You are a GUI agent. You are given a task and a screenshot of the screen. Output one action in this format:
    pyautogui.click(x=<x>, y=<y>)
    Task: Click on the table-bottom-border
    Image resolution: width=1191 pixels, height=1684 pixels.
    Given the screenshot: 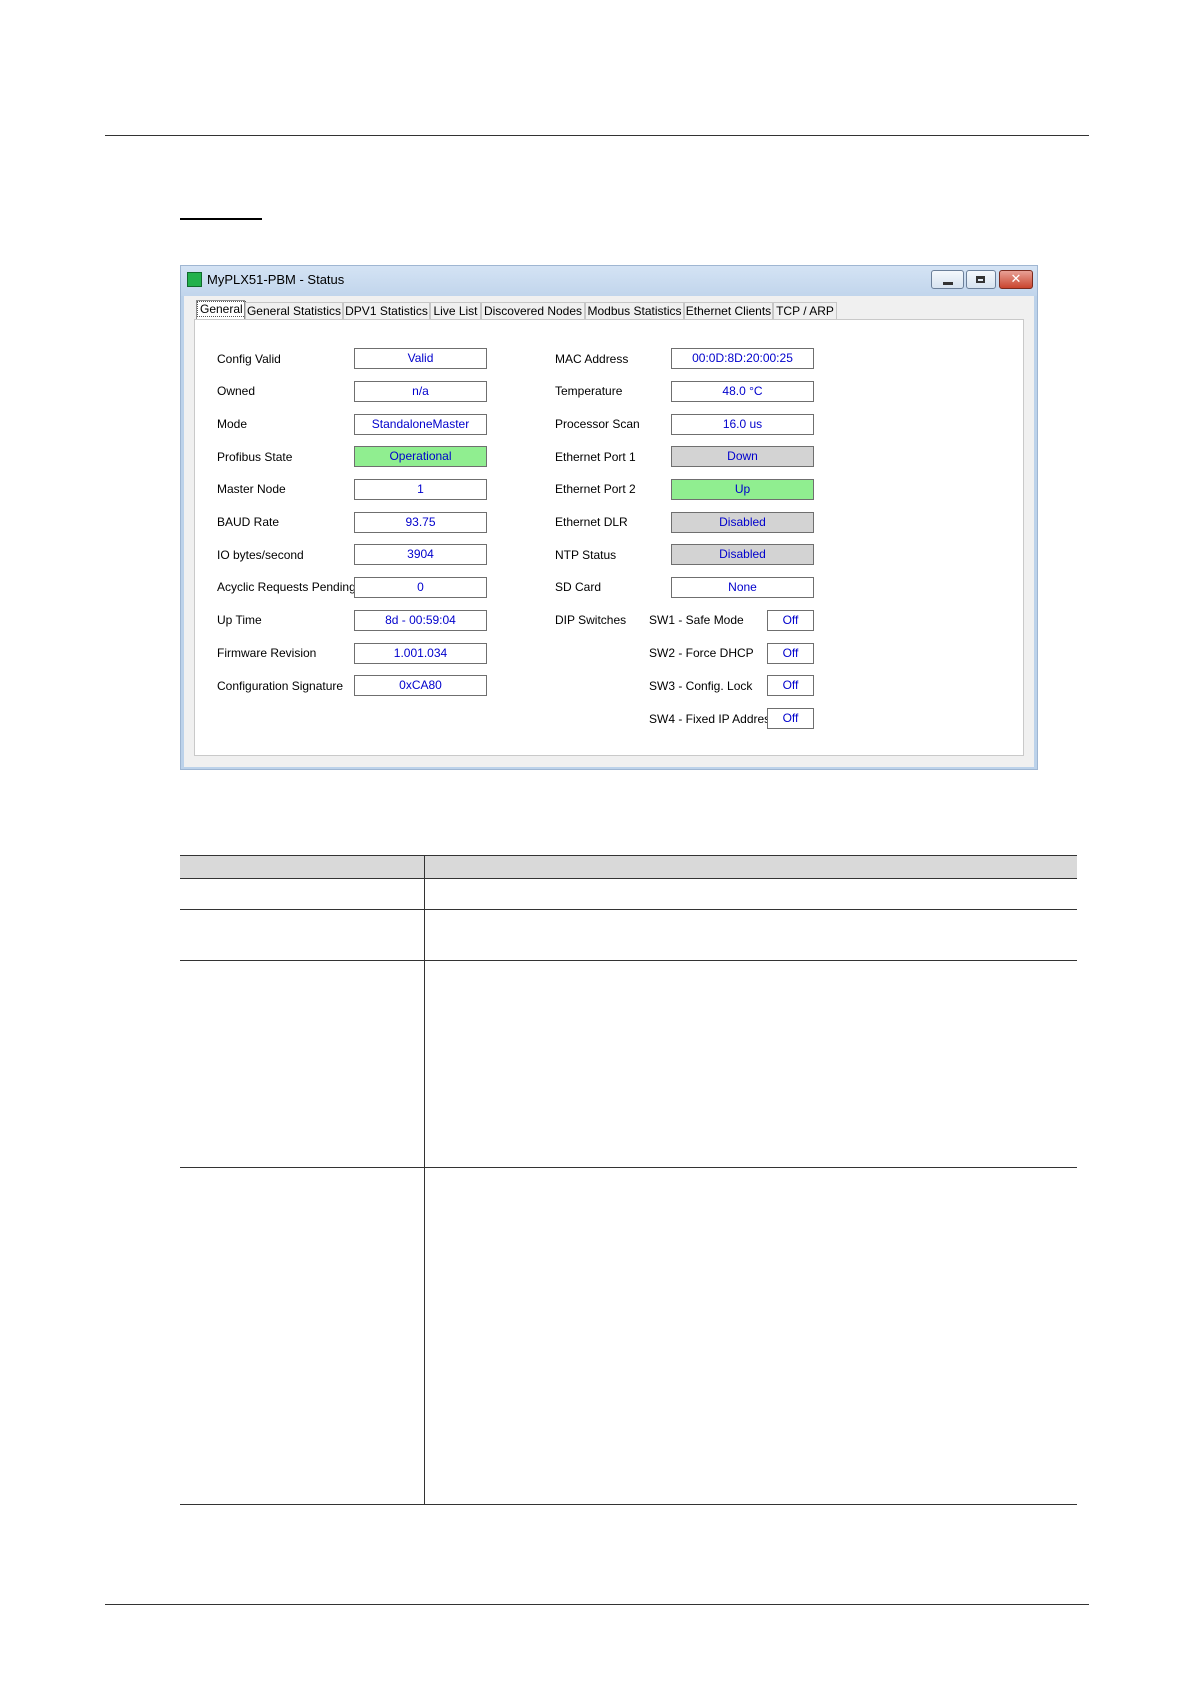 What is the action you would take?
    pyautogui.click(x=628, y=1504)
    